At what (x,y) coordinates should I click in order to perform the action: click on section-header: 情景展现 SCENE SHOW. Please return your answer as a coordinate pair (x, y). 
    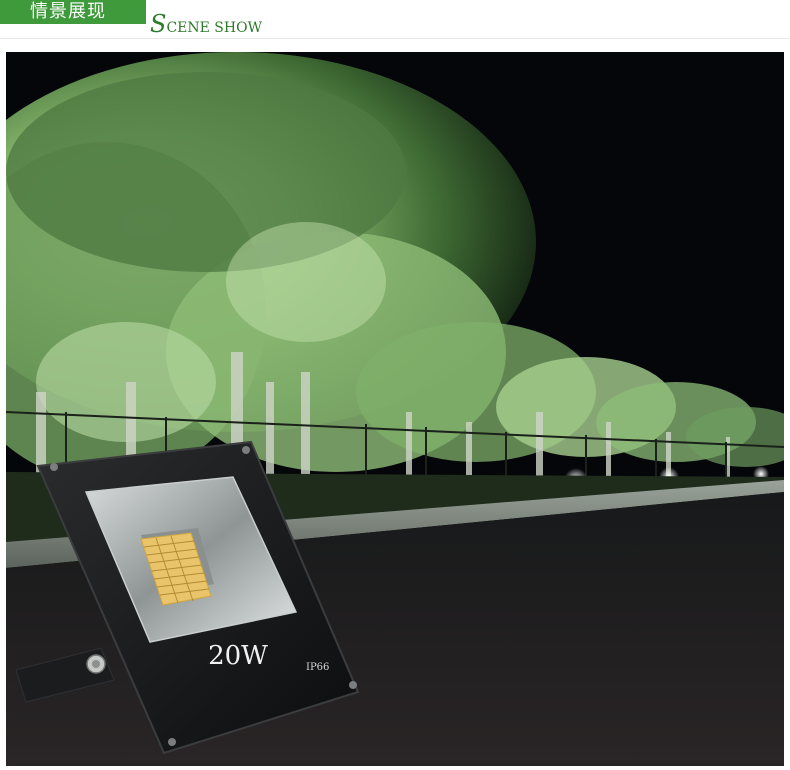
    Looking at the image, I should click on (395, 20).